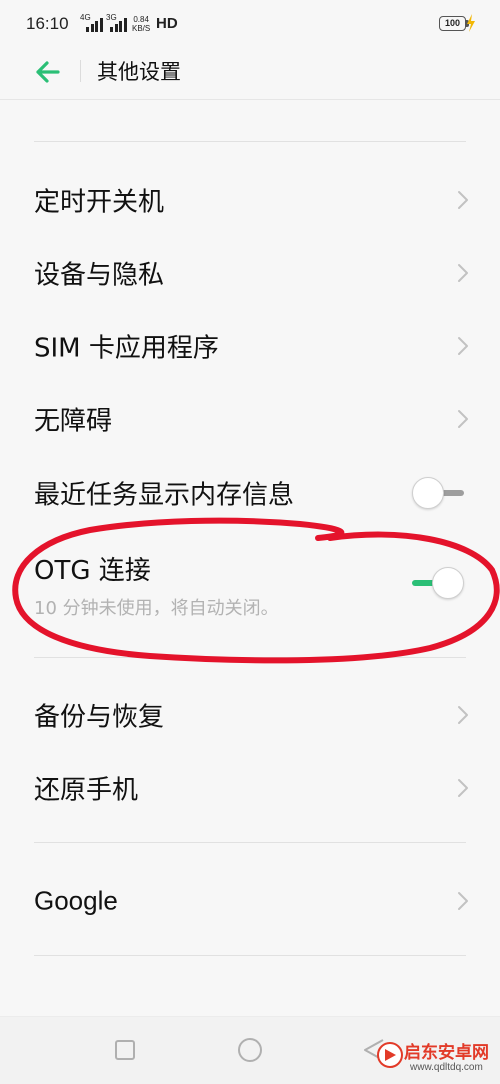 The width and height of the screenshot is (500, 1084). I want to click on arrow-left-icon, so click(48, 72).